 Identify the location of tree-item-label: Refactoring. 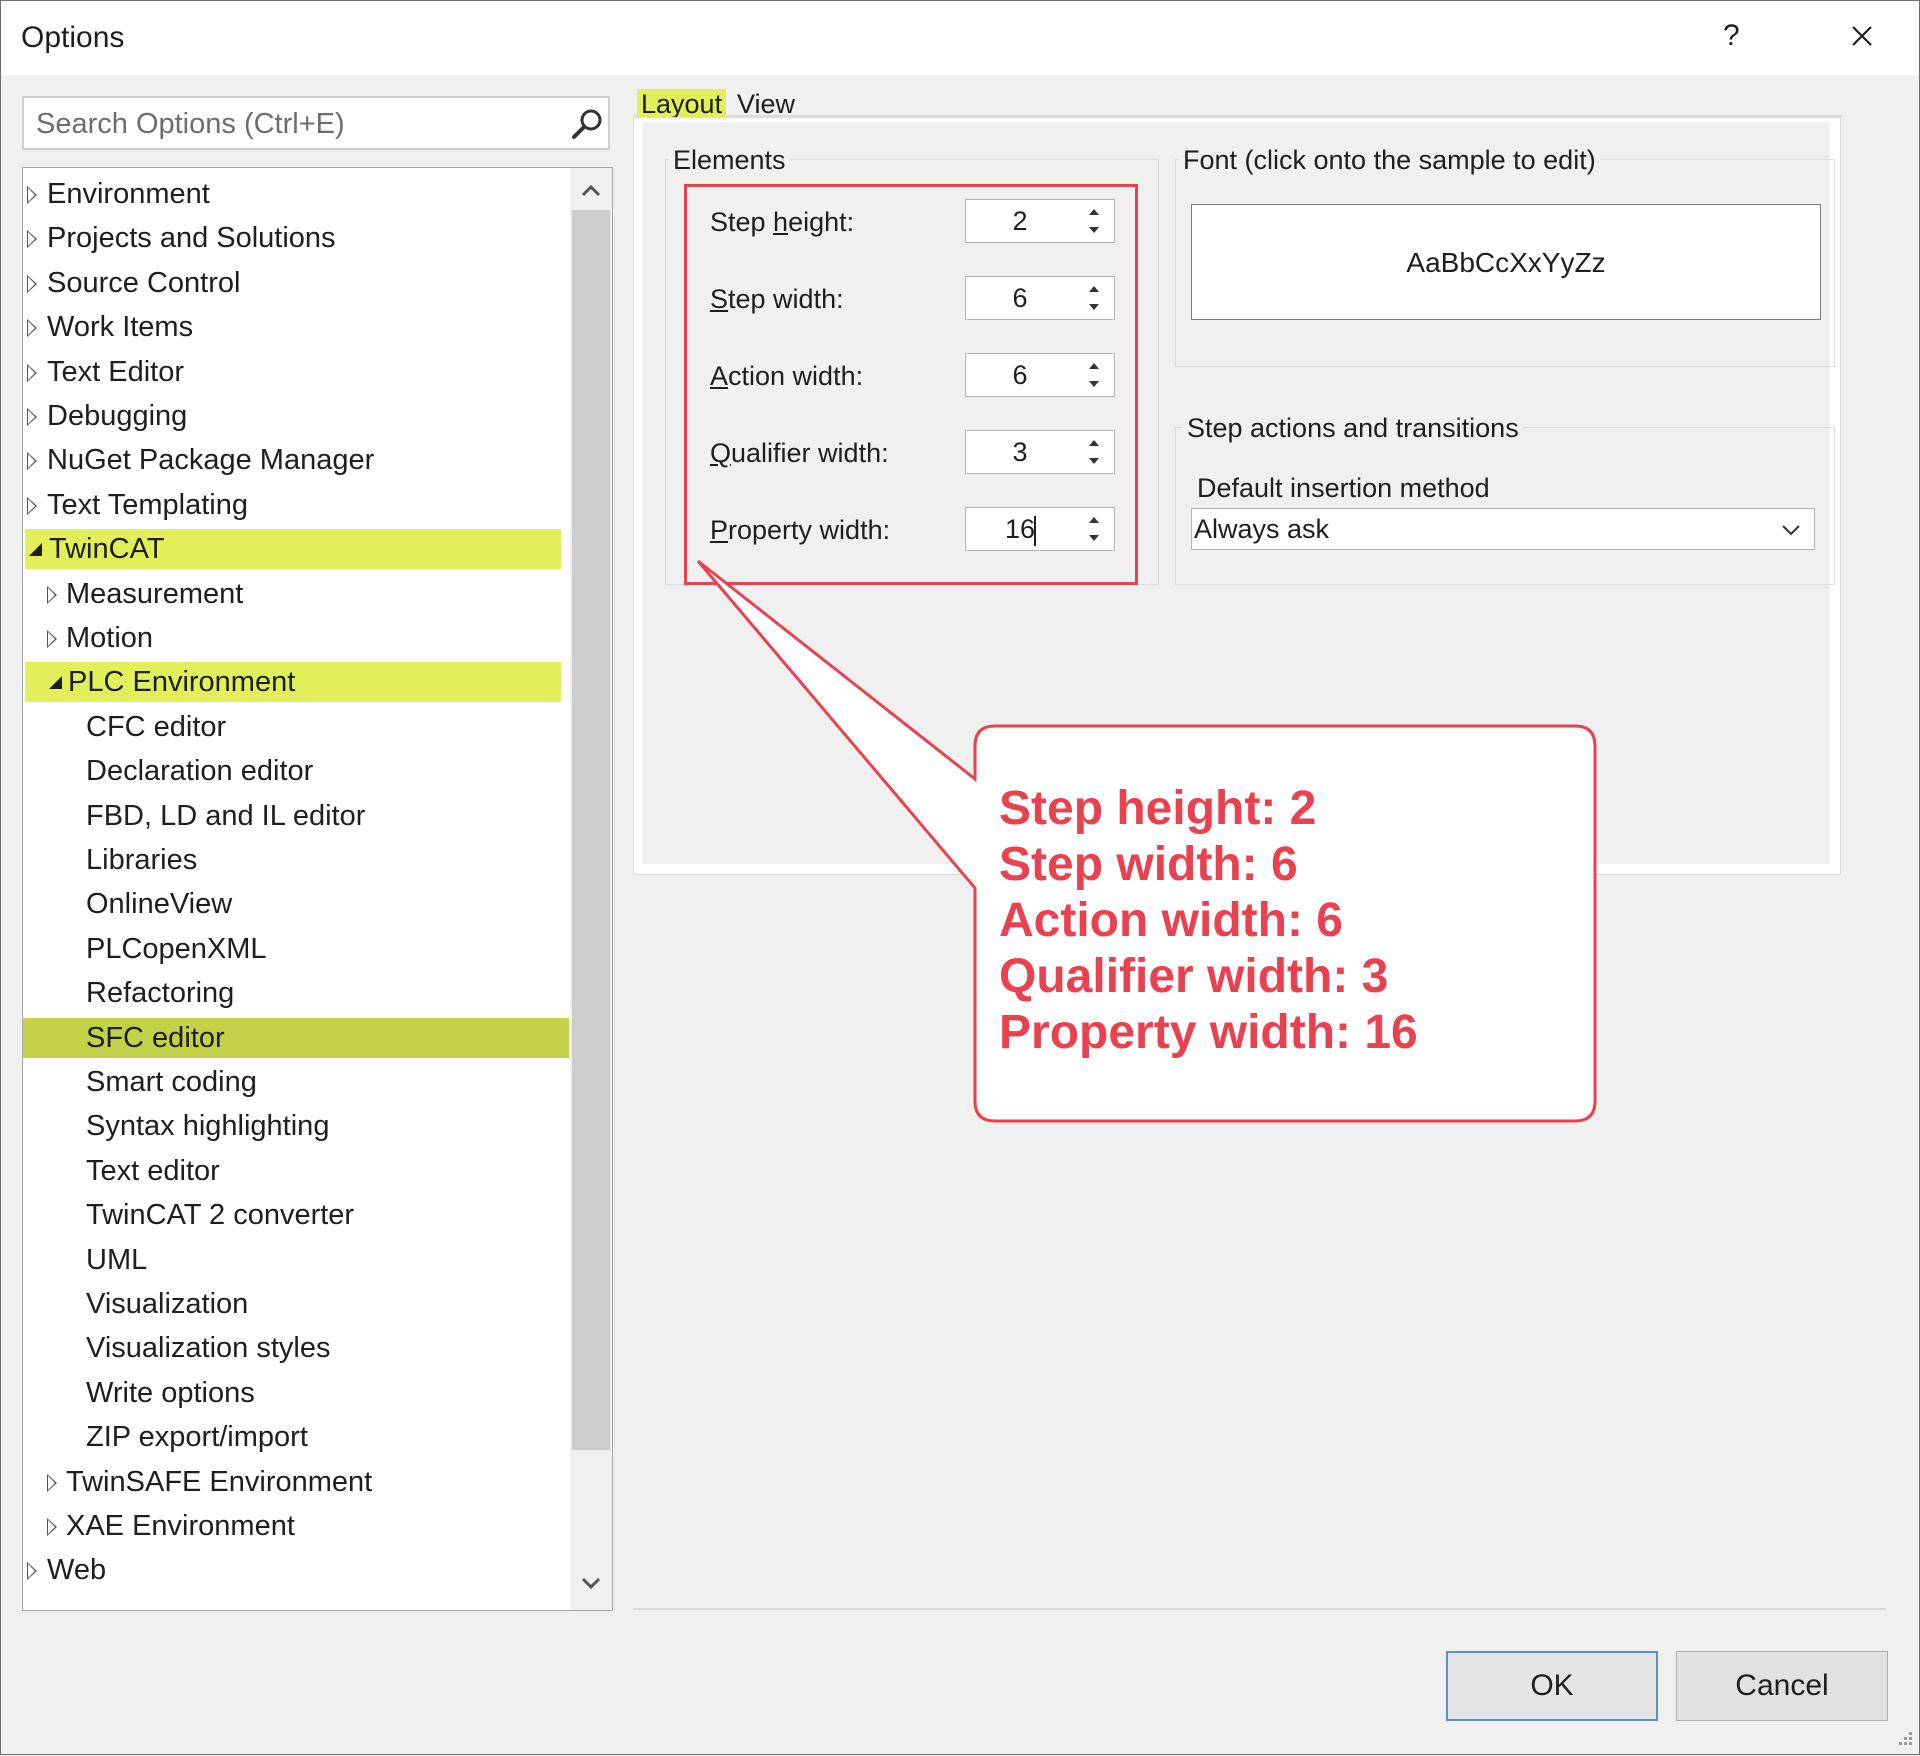
(160, 993).